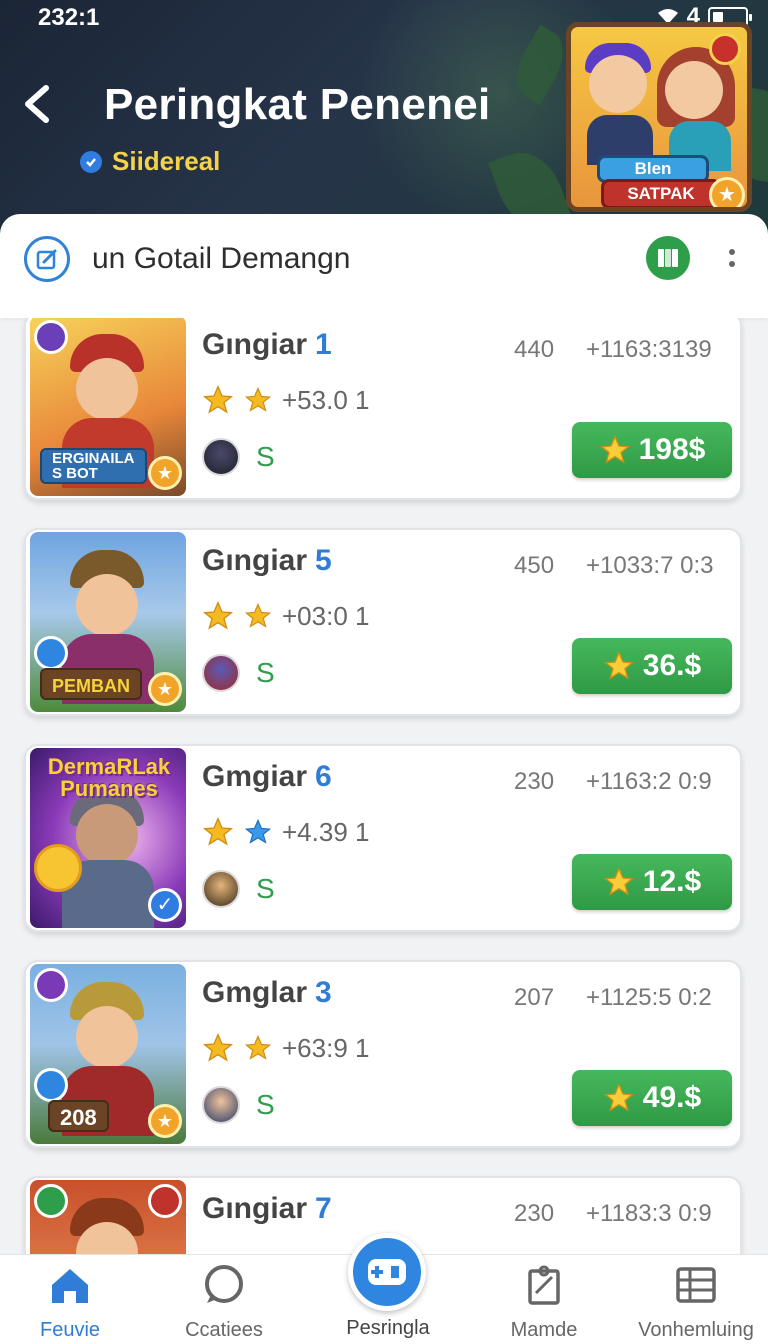  Describe the element at coordinates (323, 560) in the screenshot. I see `rank-number: 5` at that location.